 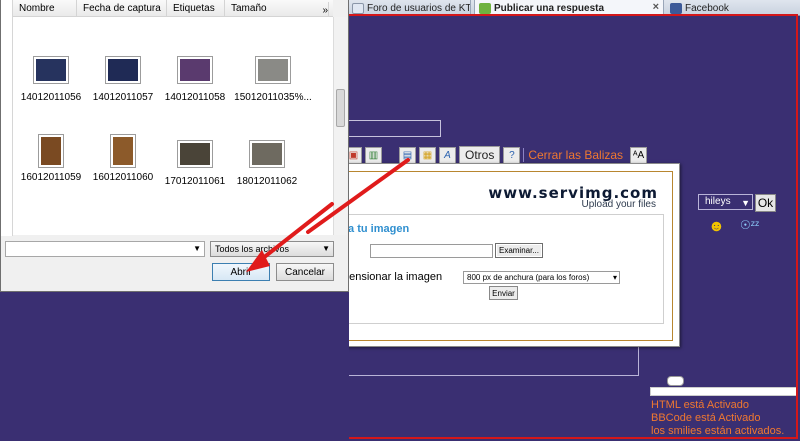 I want to click on smilies-status: los smilies están activados., so click(x=718, y=431).